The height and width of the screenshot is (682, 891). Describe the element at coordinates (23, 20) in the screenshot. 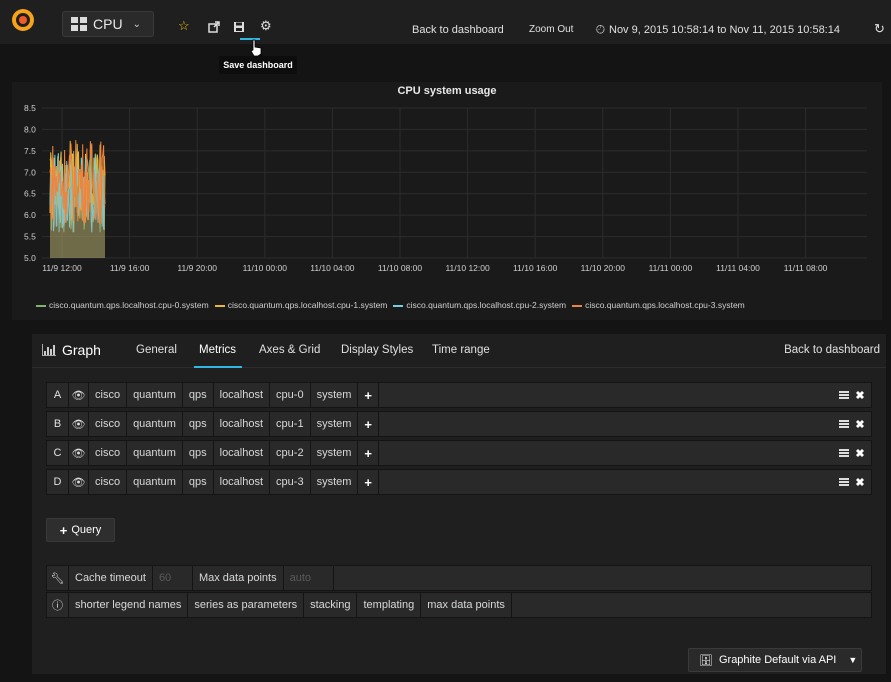

I see `grafana-logo-icon` at that location.